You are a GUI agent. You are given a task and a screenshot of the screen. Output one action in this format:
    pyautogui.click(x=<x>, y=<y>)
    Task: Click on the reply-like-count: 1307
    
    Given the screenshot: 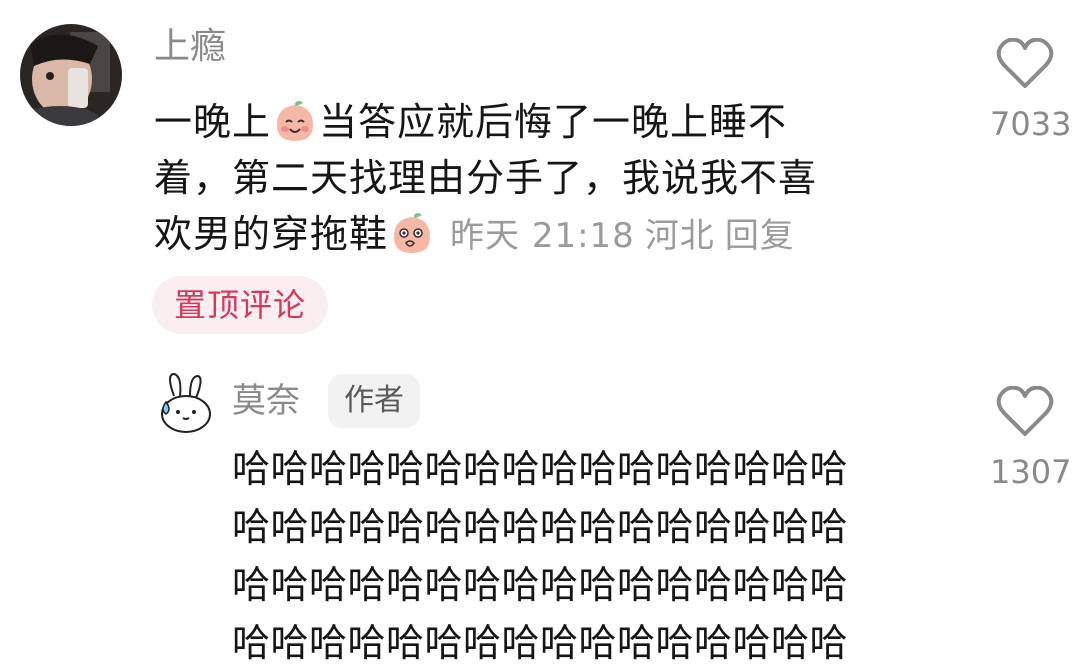 What is the action you would take?
    pyautogui.click(x=1031, y=472)
    